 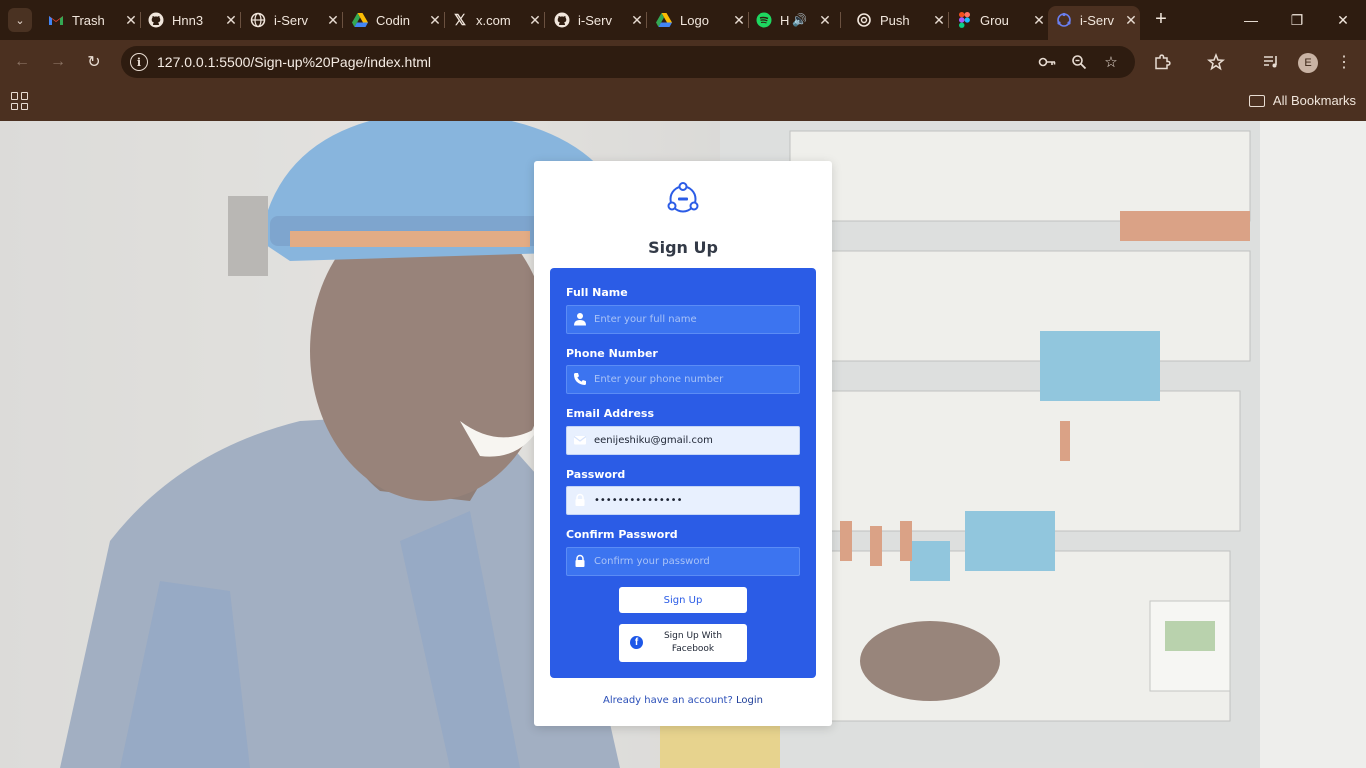 What do you see at coordinates (898, 20) in the screenshot?
I see `tab-openai-push: Push ✕` at bounding box center [898, 20].